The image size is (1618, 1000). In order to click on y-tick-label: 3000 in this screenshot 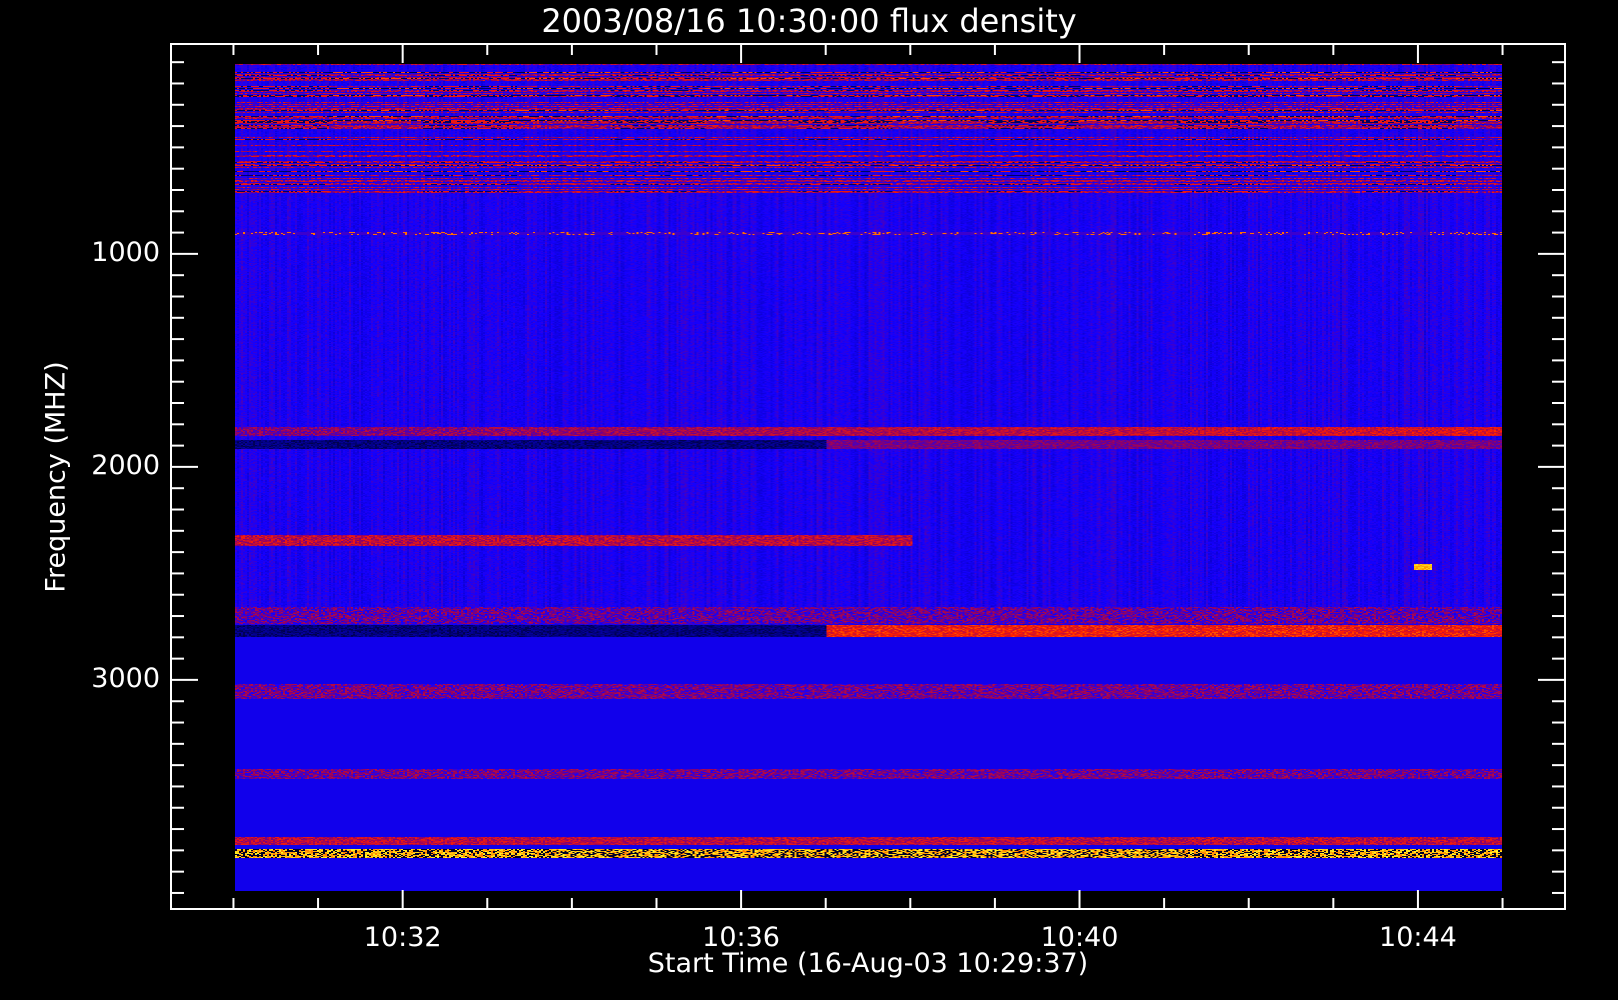, I will do `click(125, 678)`.